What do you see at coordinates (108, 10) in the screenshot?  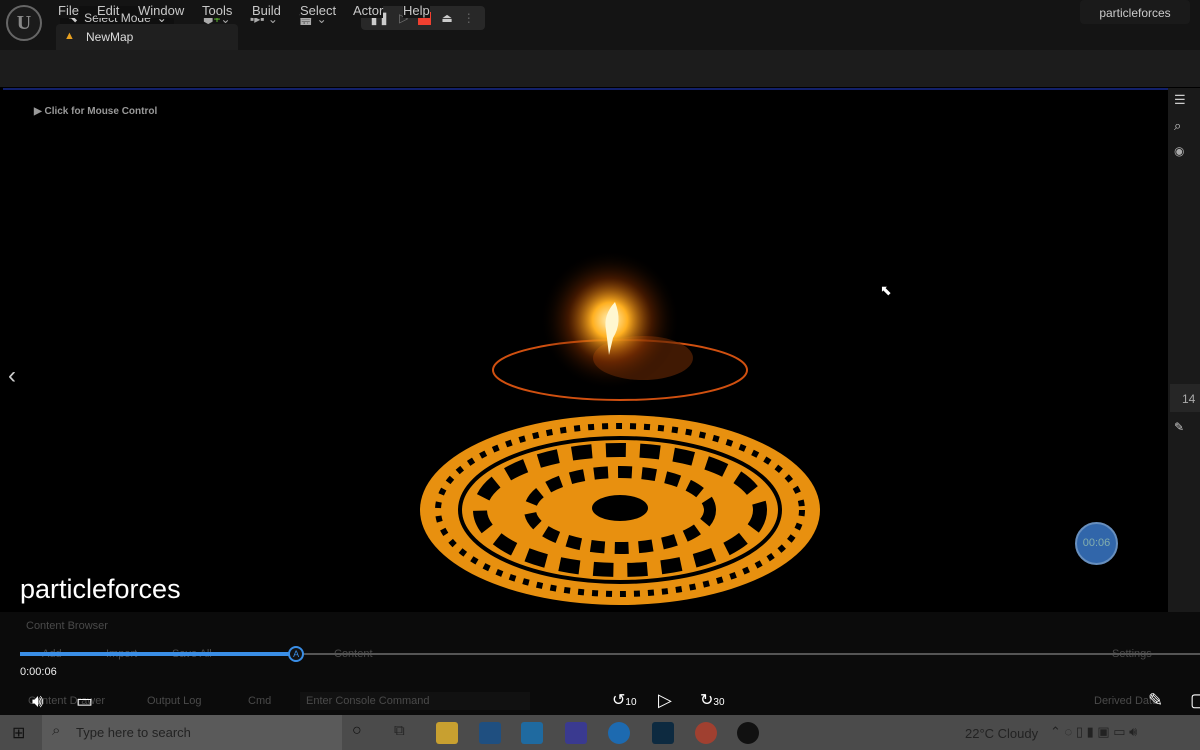 I see `menu-edit: Edit` at bounding box center [108, 10].